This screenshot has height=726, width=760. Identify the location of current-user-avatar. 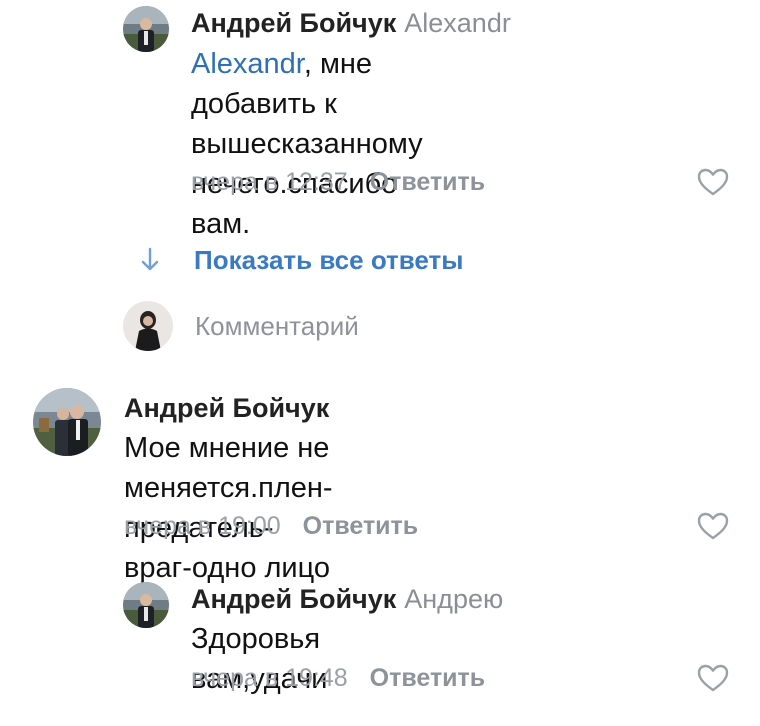
(148, 326).